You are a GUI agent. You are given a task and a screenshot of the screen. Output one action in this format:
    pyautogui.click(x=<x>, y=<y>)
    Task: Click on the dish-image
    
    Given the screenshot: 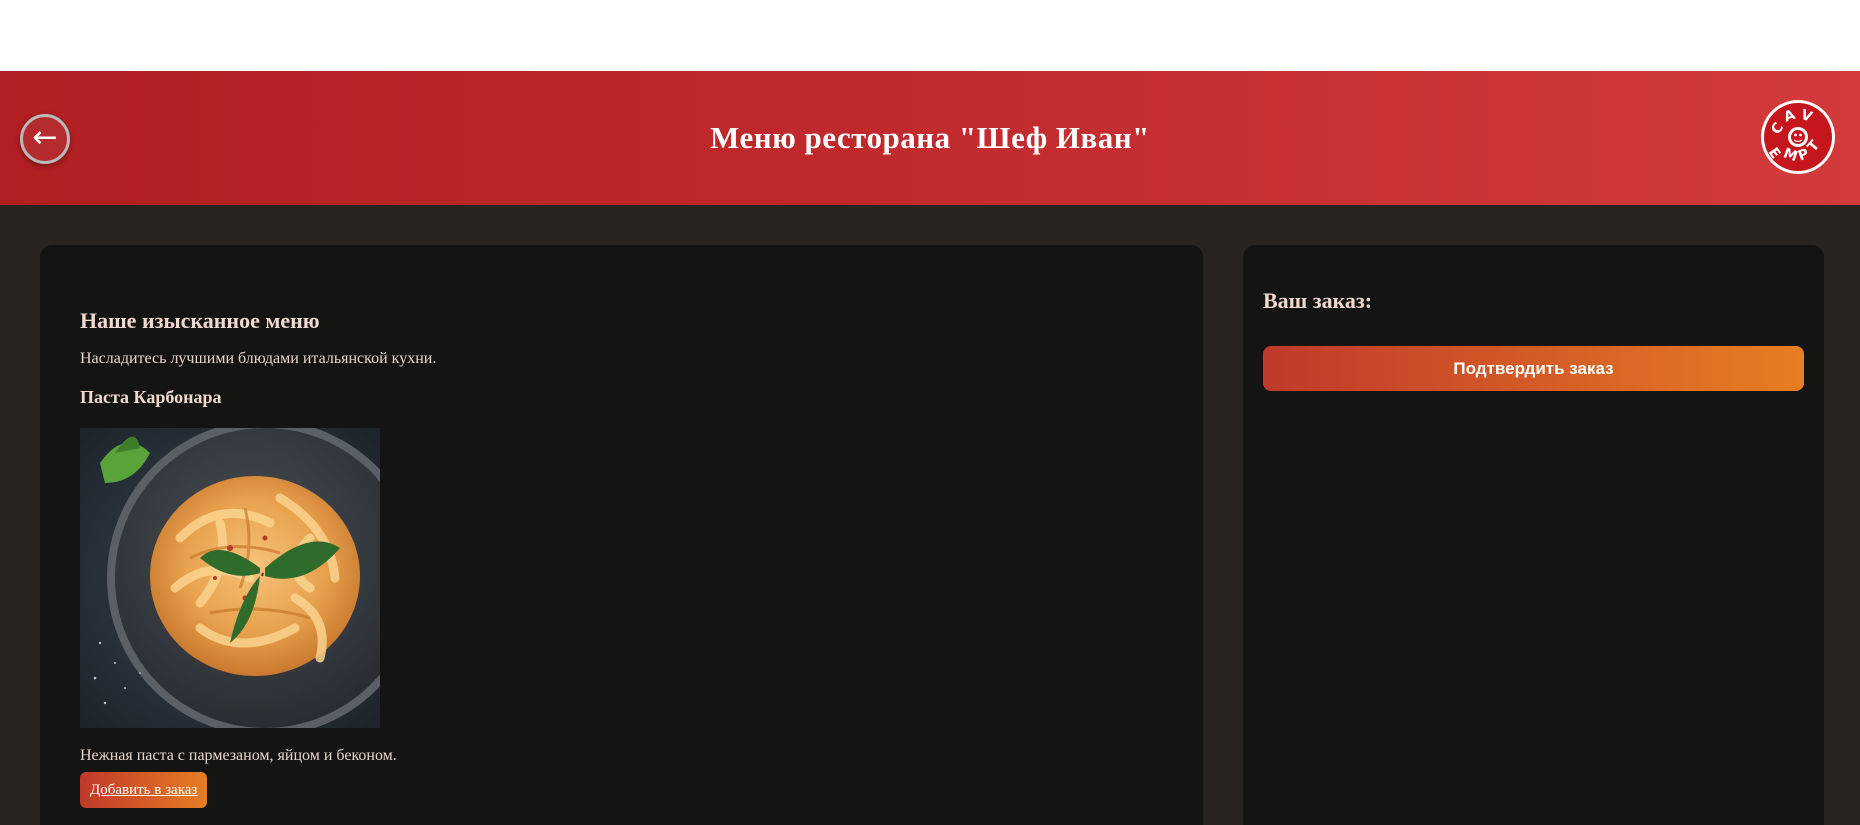 What is the action you would take?
    pyautogui.click(x=230, y=578)
    